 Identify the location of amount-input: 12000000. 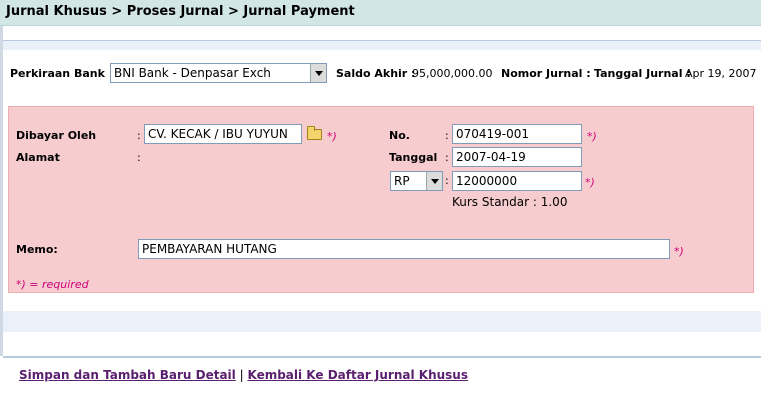
(517, 181).